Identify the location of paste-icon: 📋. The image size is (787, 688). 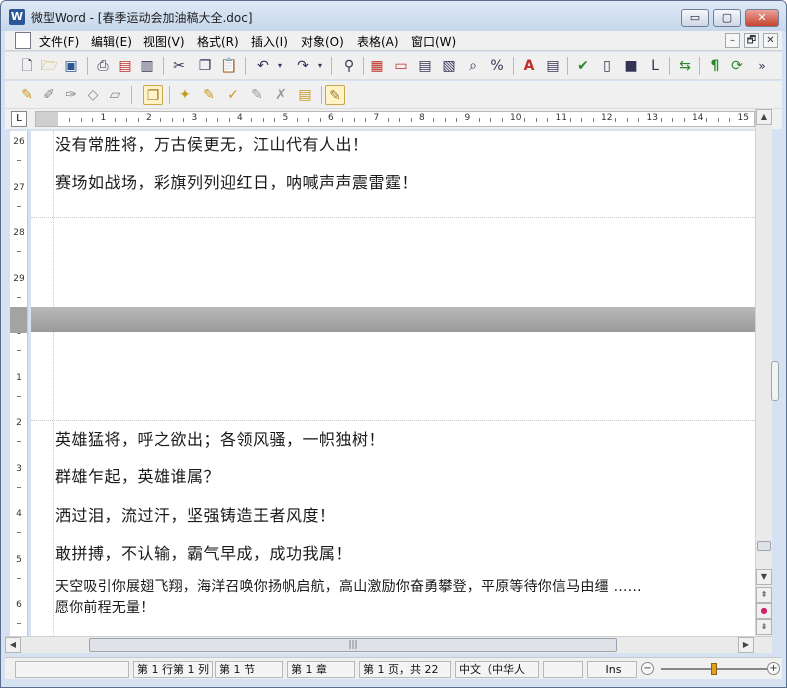
(229, 66).